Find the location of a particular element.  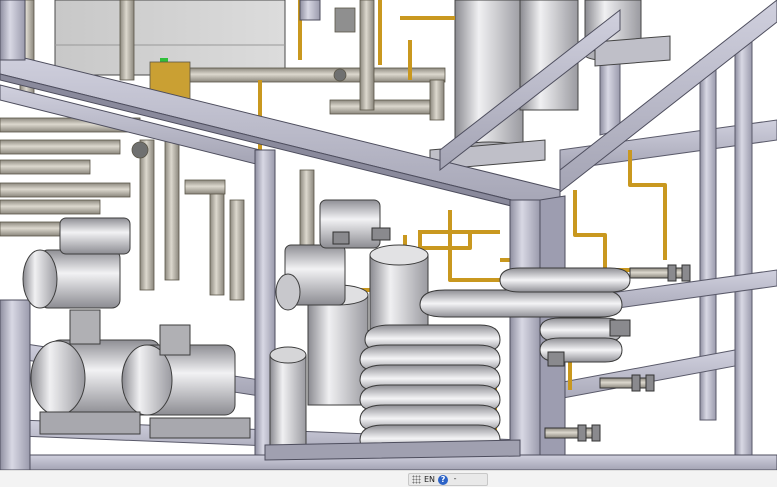

grip-icon is located at coordinates (416, 479).